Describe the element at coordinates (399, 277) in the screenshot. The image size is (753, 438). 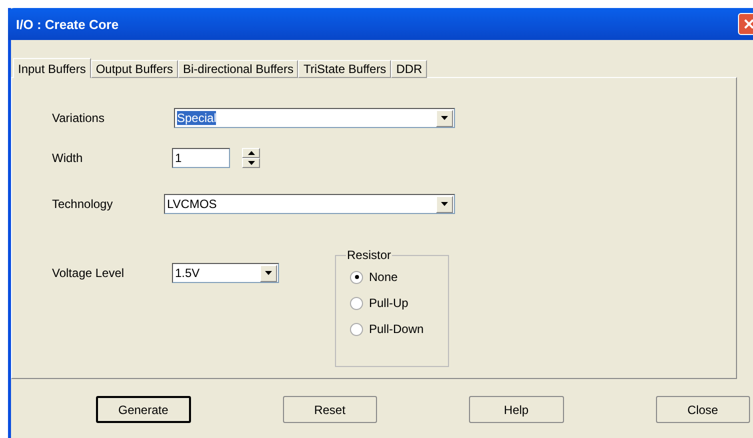
I see `radio-option: None` at that location.